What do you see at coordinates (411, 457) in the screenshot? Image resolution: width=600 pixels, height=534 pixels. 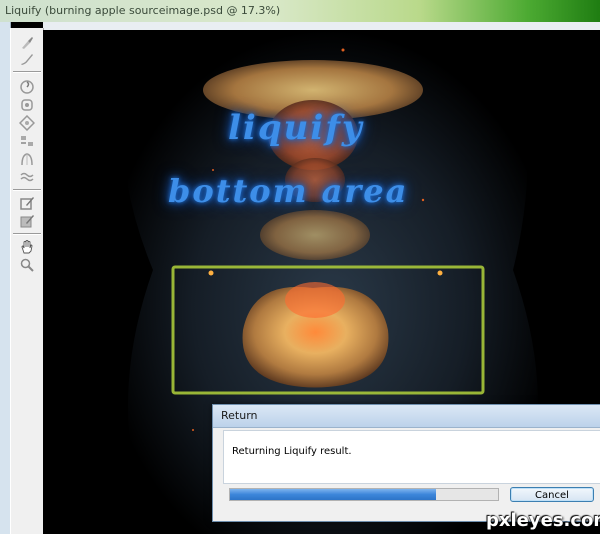 I see `dialog-message-area: Returning Liquify result.` at bounding box center [411, 457].